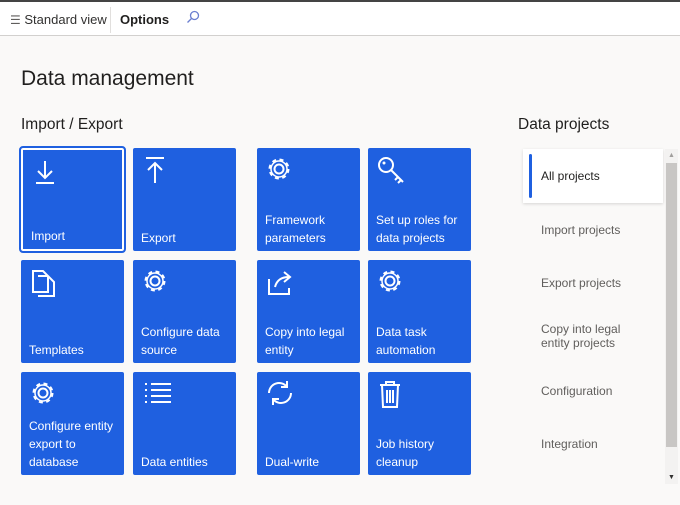  I want to click on search-button, so click(193, 18).